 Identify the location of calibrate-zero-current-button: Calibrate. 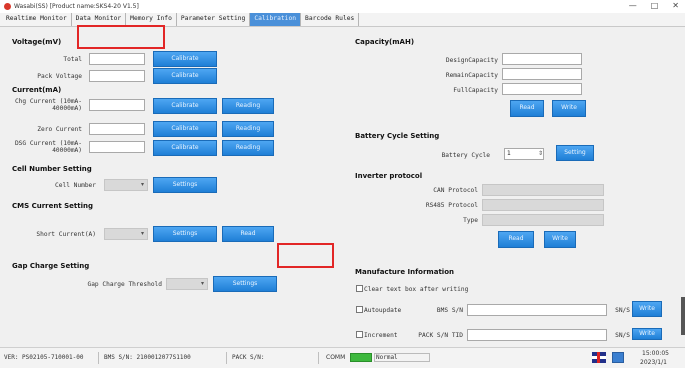
(185, 129).